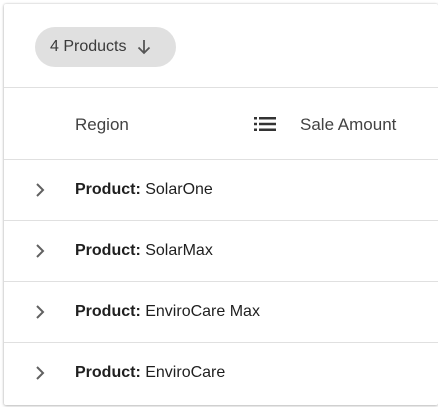 This screenshot has height=407, width=438. Describe the element at coordinates (144, 251) in the screenshot. I see `group-row-label: Product: SolarMax` at that location.